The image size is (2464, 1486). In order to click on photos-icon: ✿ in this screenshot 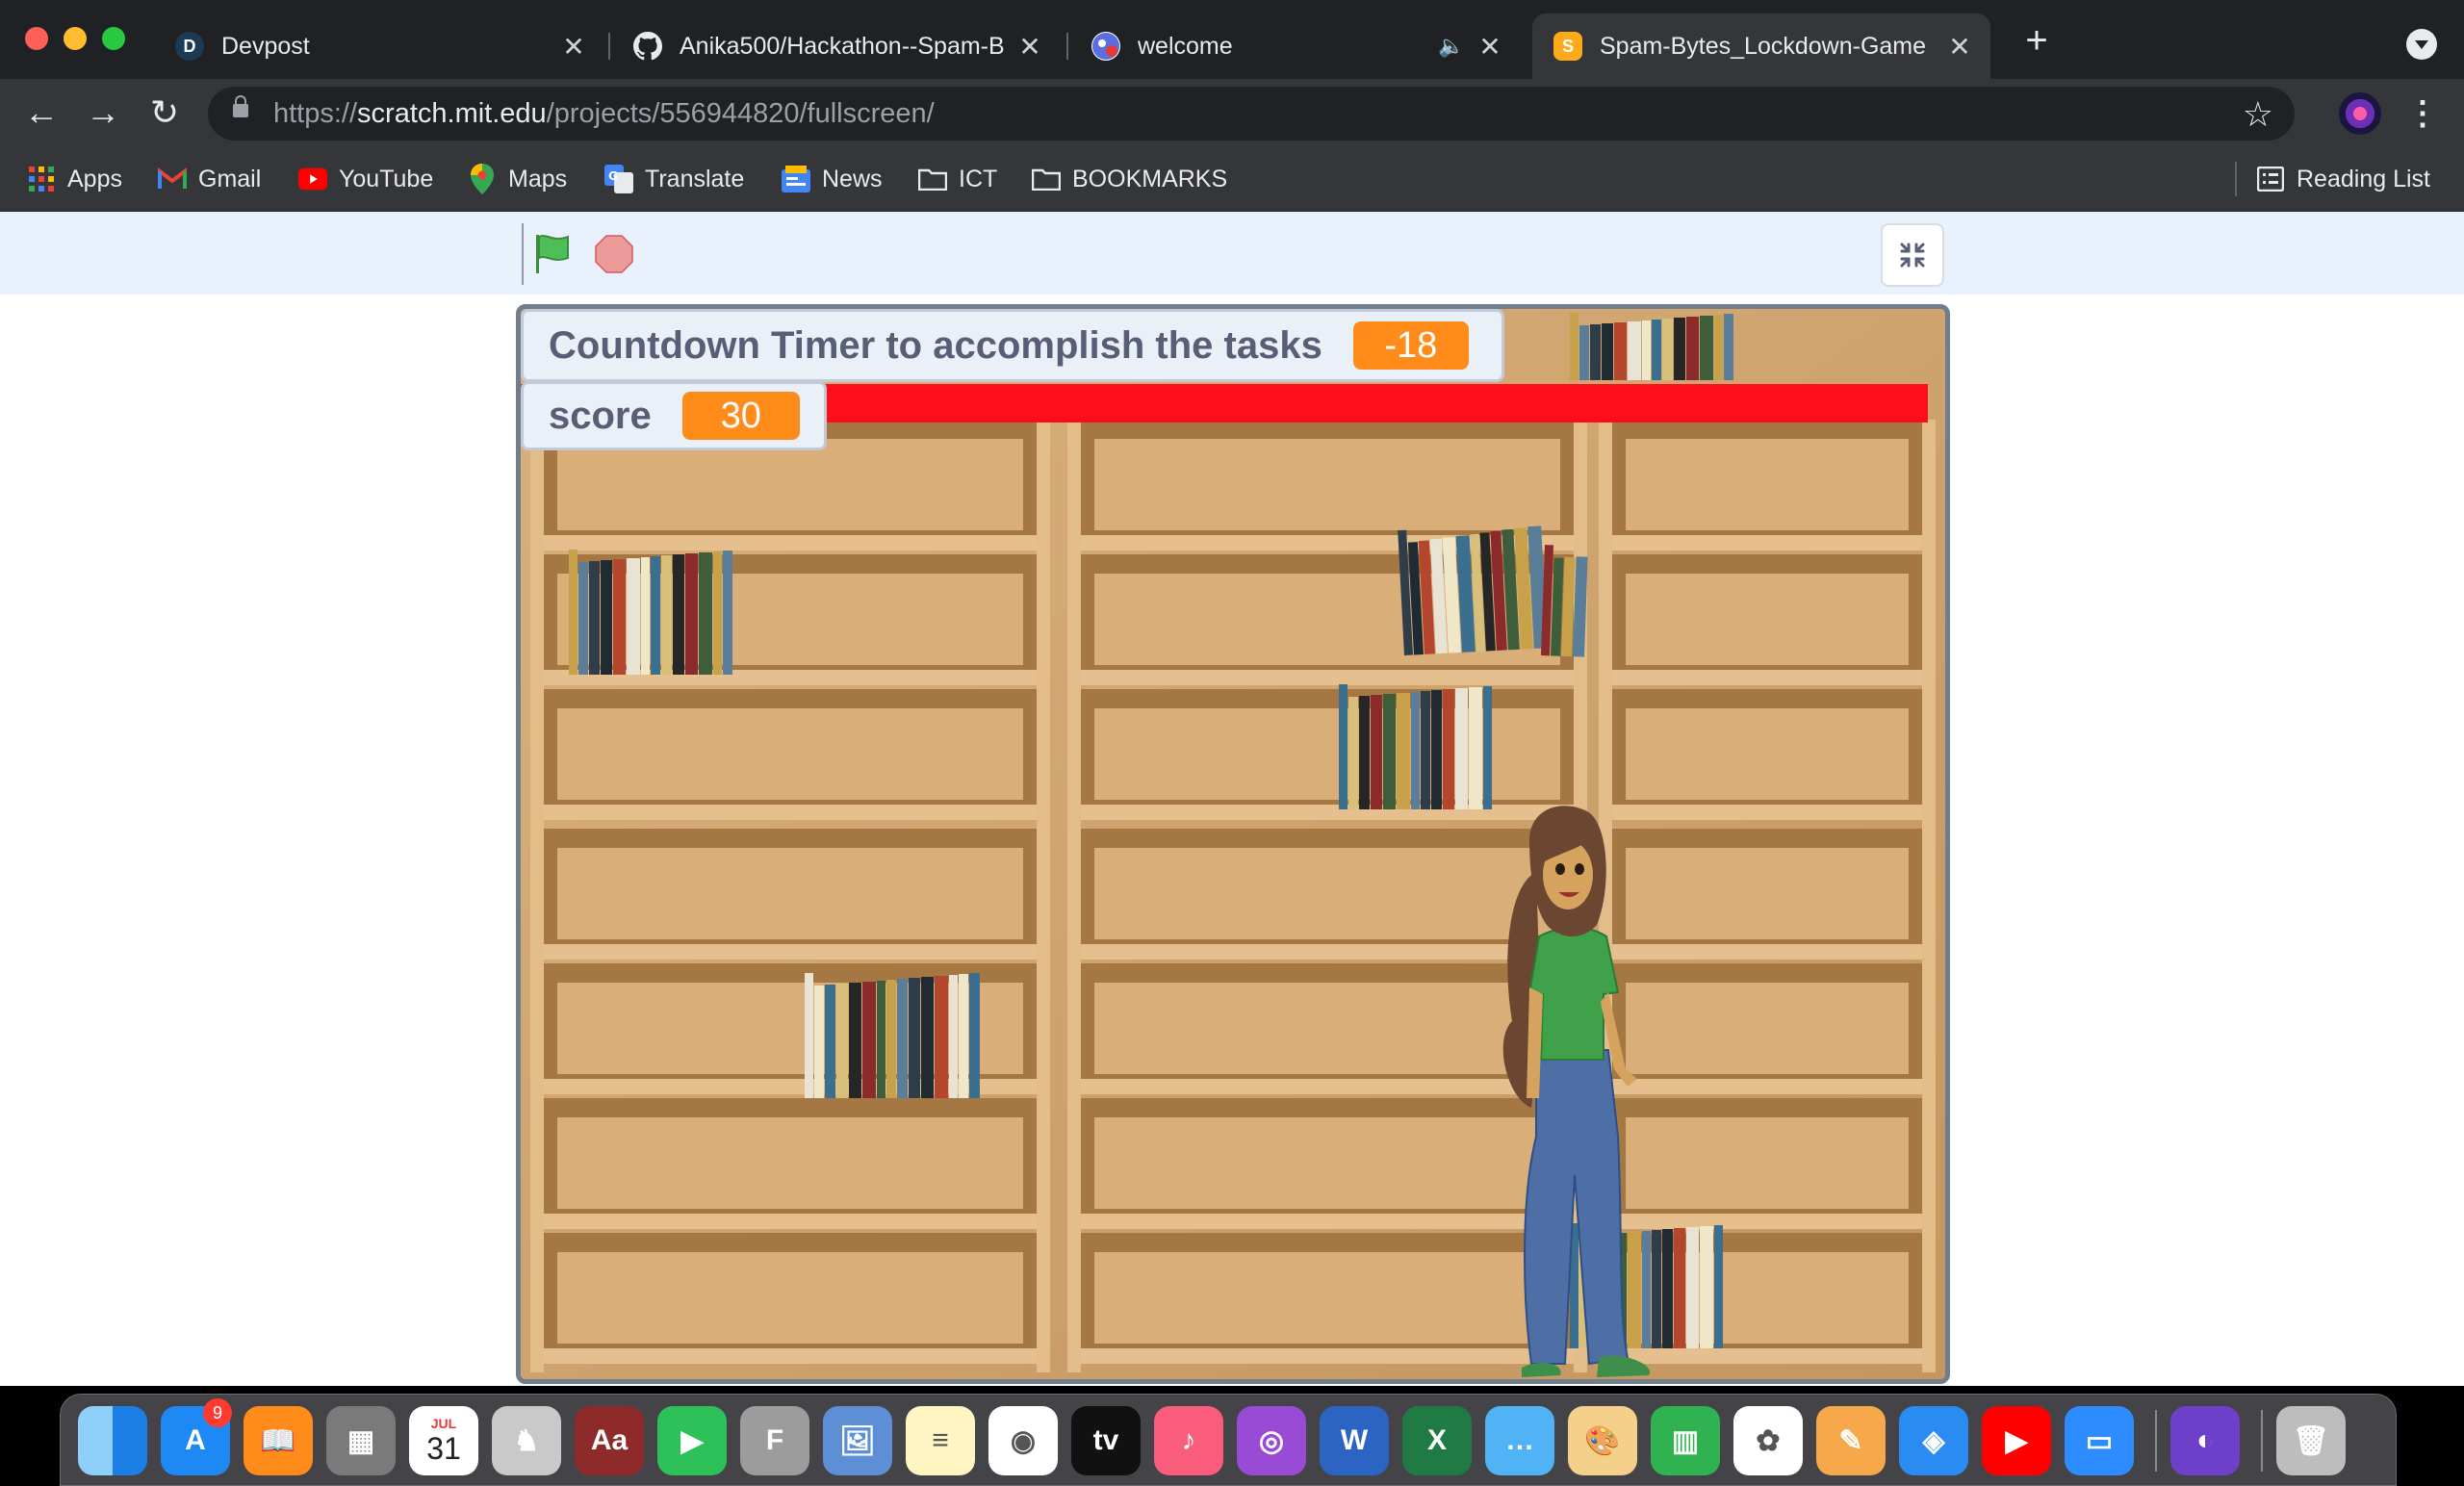, I will do `click(1768, 1440)`.